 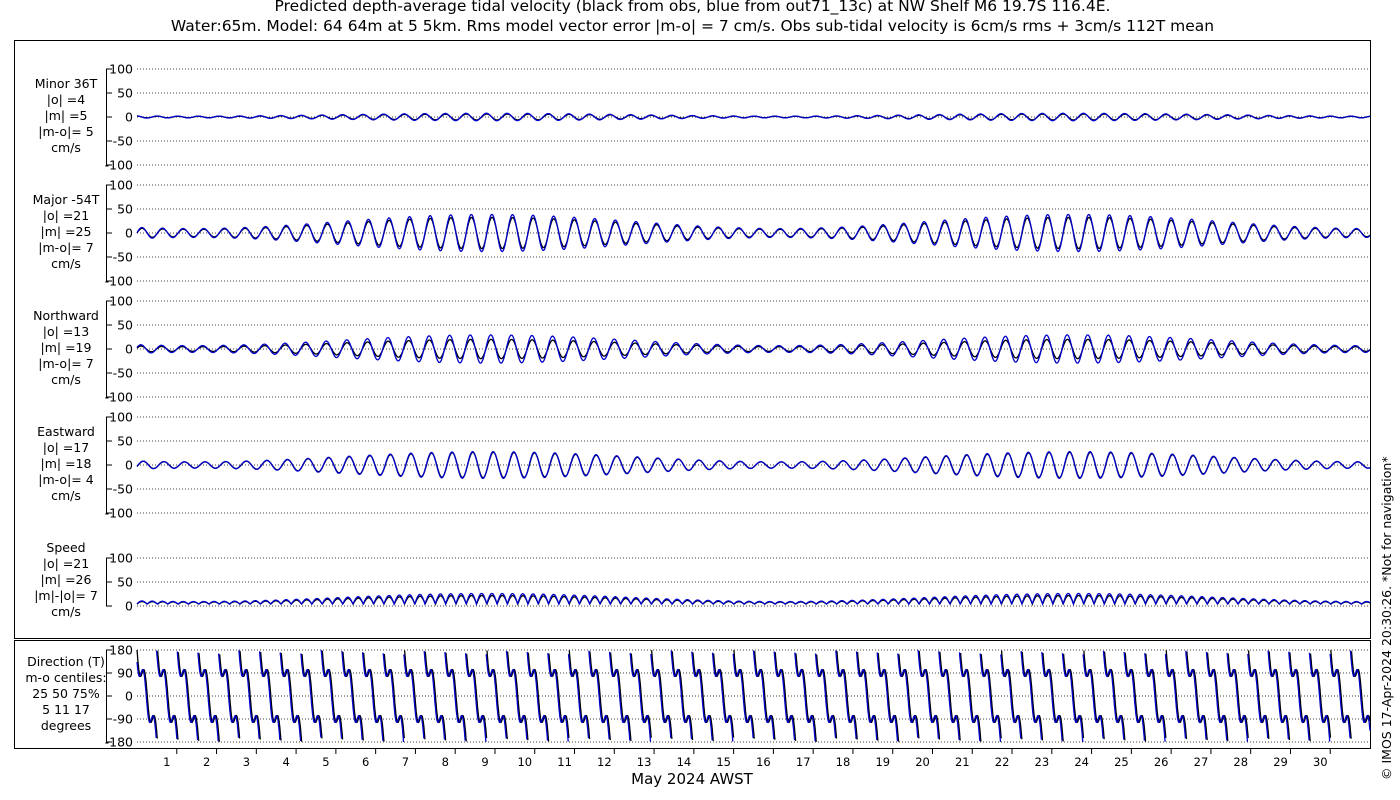 What do you see at coordinates (763, 762) in the screenshot?
I see `x-tick-label: 16` at bounding box center [763, 762].